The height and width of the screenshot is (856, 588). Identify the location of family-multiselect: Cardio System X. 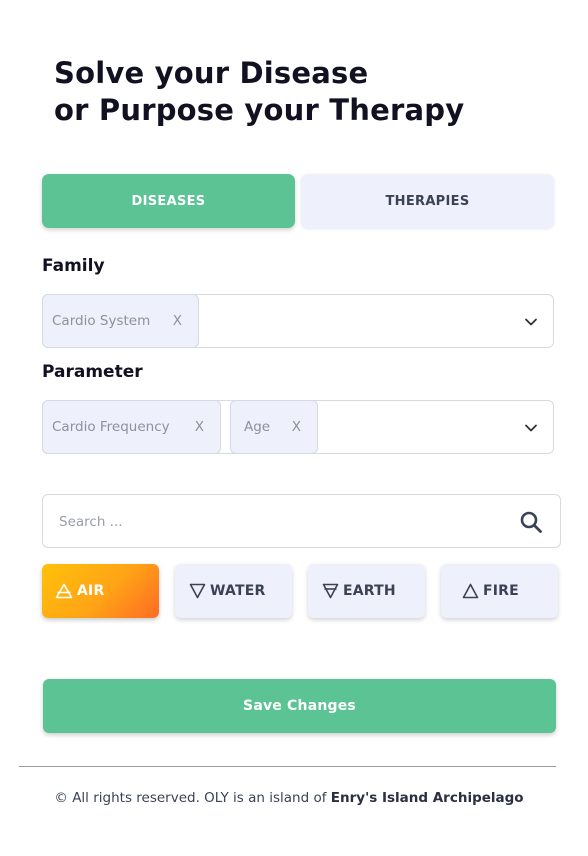
(298, 321).